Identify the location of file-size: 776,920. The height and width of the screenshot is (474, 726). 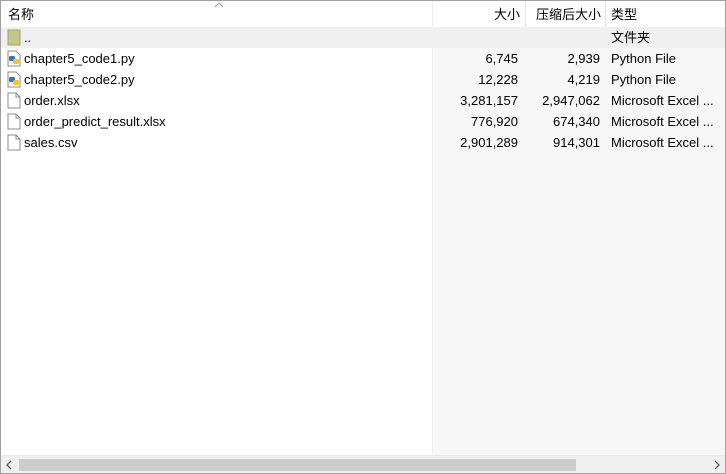
(494, 121).